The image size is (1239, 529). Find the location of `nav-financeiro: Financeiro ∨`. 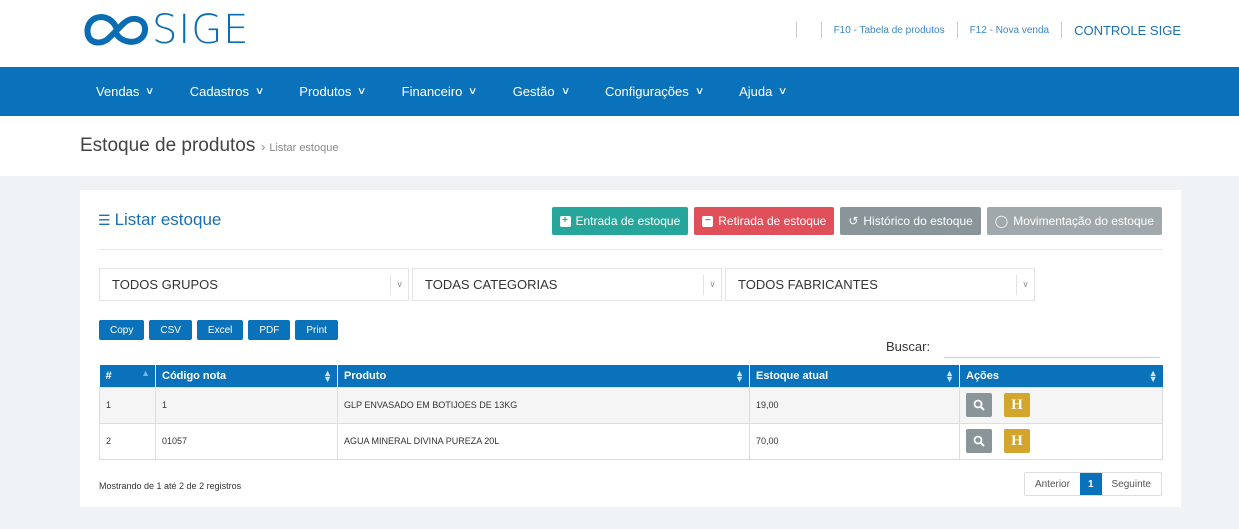

nav-financeiro: Financeiro ∨ is located at coordinates (440, 91).